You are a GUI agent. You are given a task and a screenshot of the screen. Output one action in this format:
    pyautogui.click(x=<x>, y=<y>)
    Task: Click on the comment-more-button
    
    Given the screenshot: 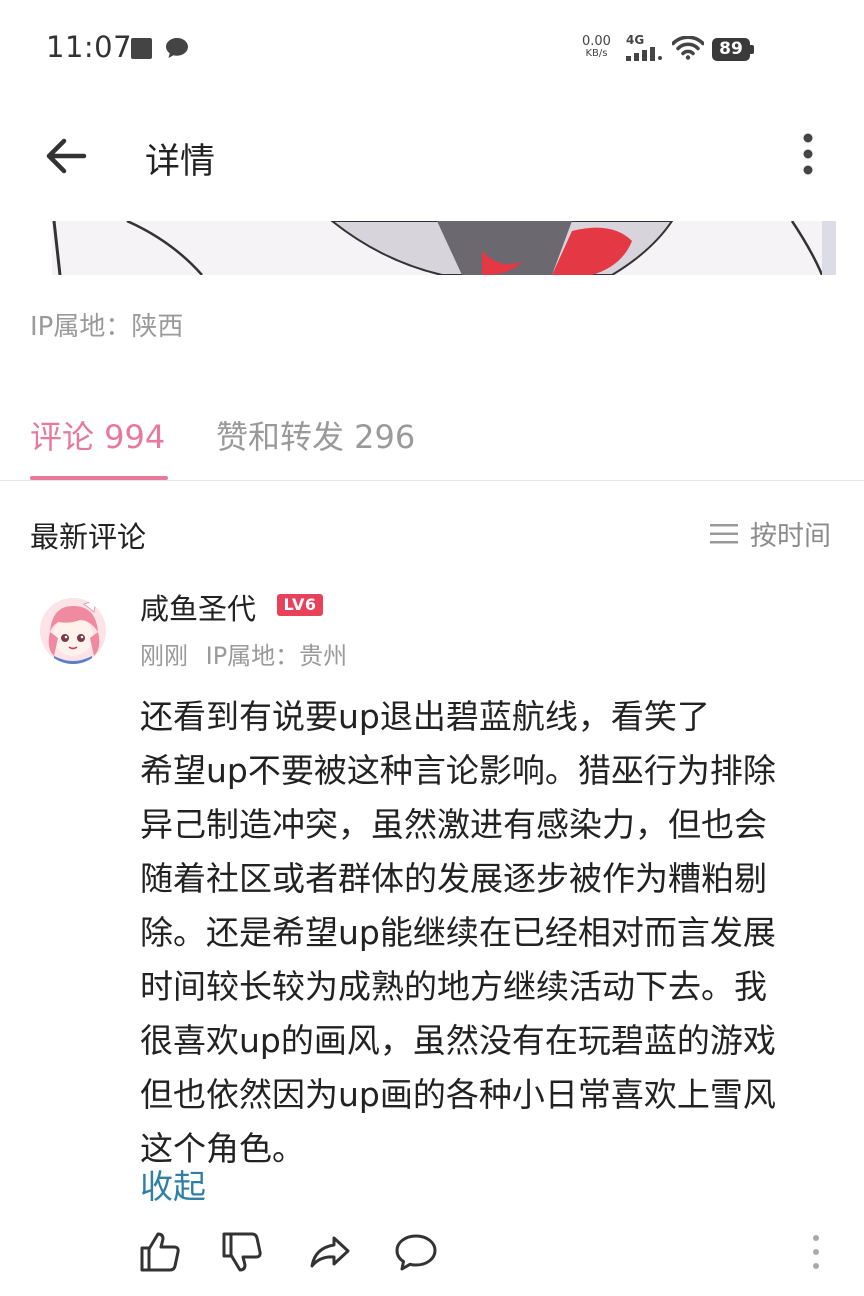 What is the action you would take?
    pyautogui.click(x=816, y=1252)
    